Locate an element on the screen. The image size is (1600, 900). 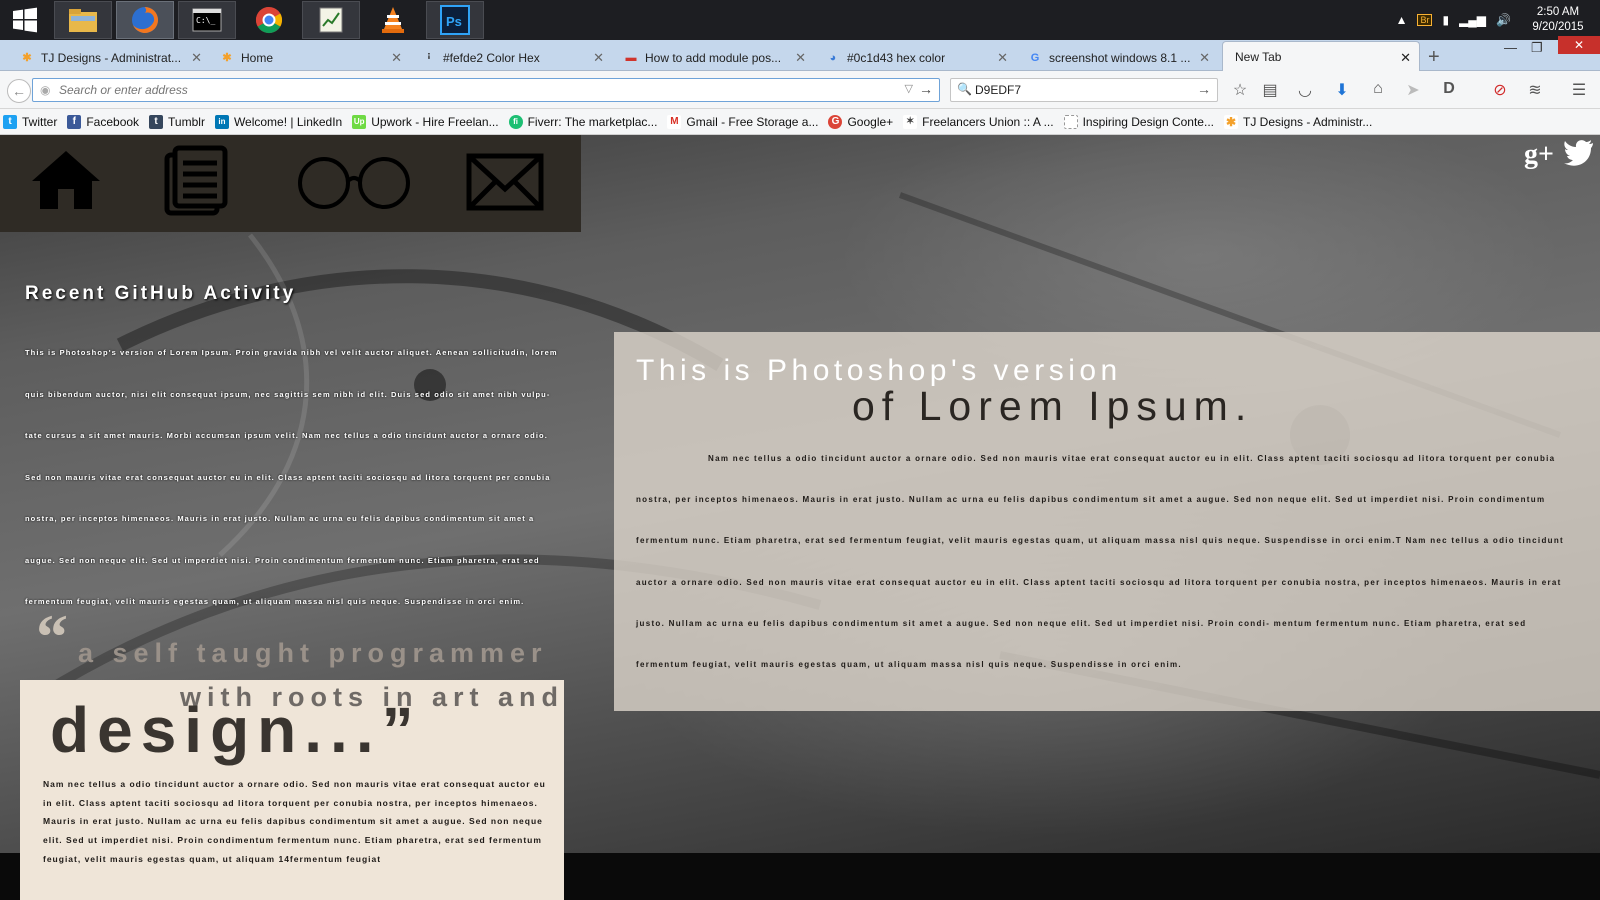
bookmark-label: Facebook is located at coordinates (113, 121).